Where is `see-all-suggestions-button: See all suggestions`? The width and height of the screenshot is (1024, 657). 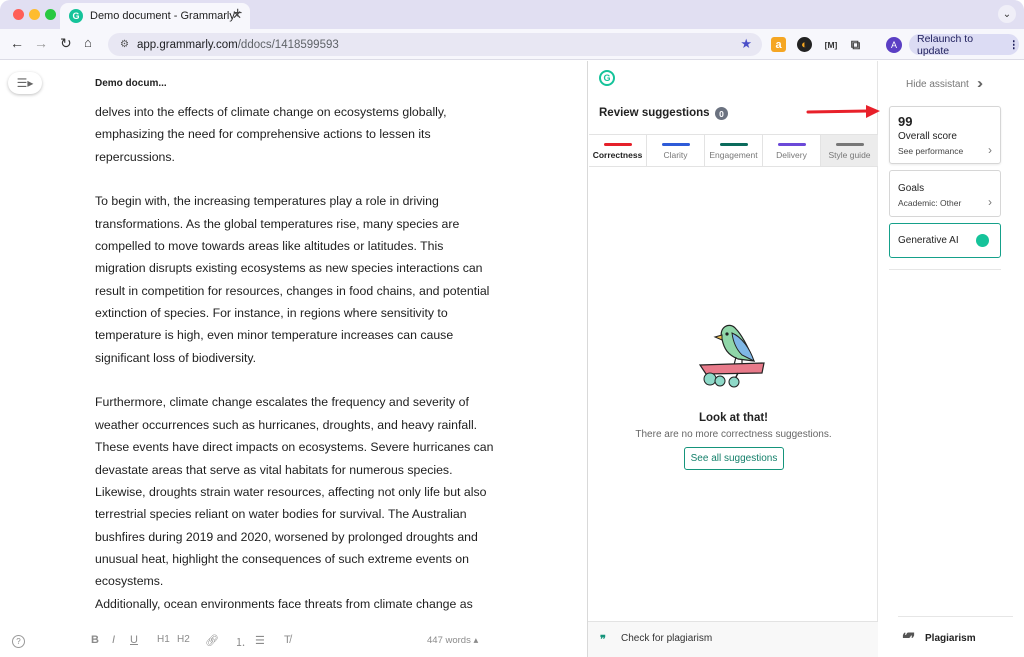 see-all-suggestions-button: See all suggestions is located at coordinates (734, 458).